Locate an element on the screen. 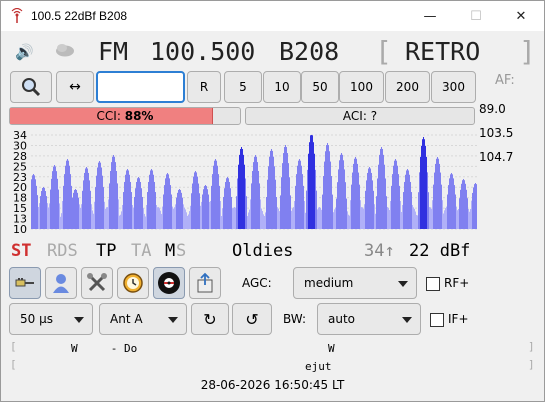 This screenshot has width=545, height=402. step-10-button: 10 is located at coordinates (282, 87).